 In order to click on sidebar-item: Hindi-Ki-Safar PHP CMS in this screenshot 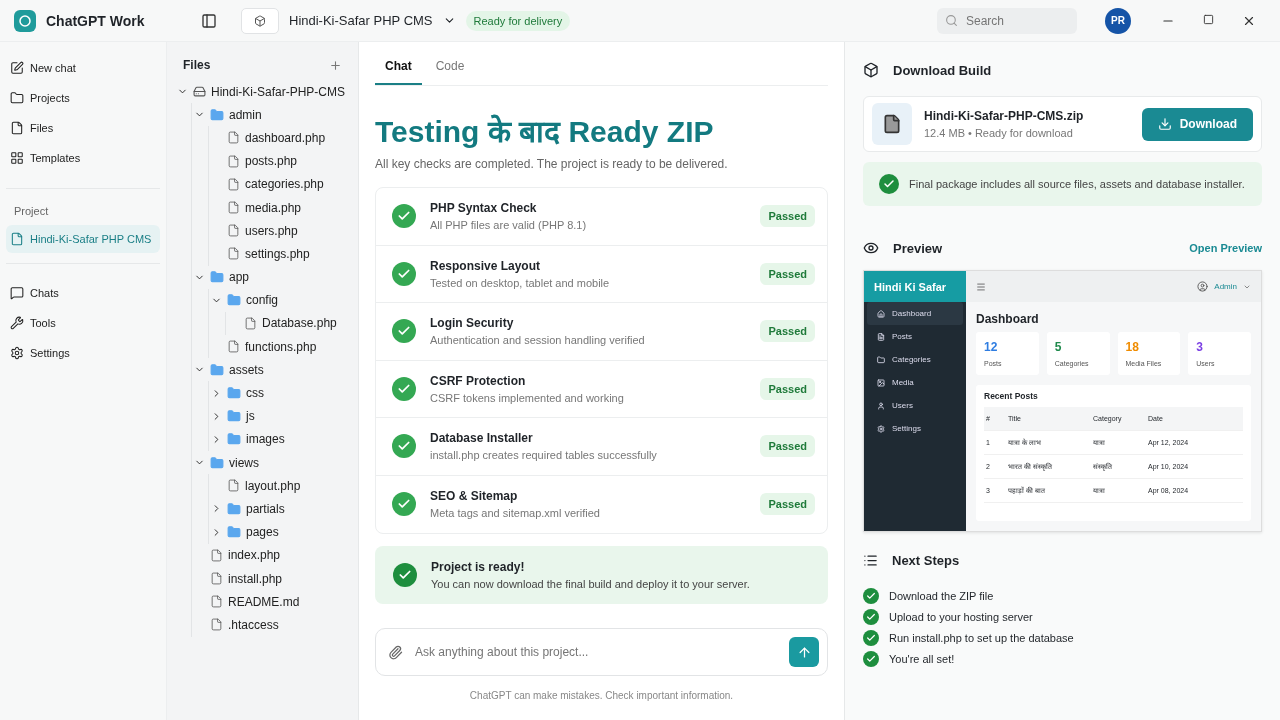, I will do `click(83, 239)`.